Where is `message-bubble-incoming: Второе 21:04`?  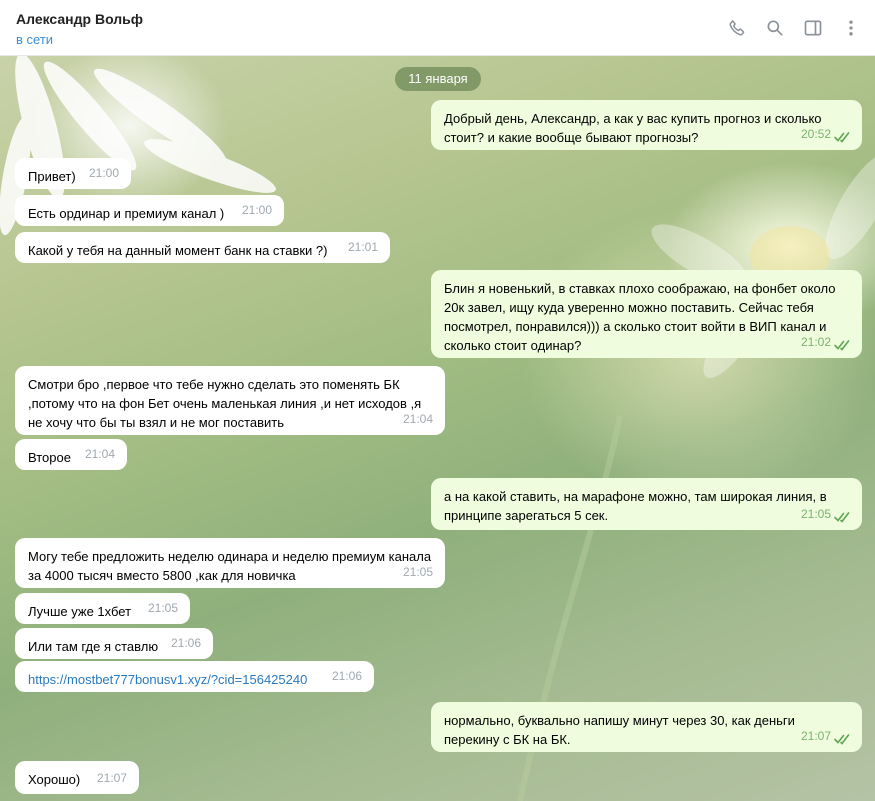 message-bubble-incoming: Второе 21:04 is located at coordinates (71, 454).